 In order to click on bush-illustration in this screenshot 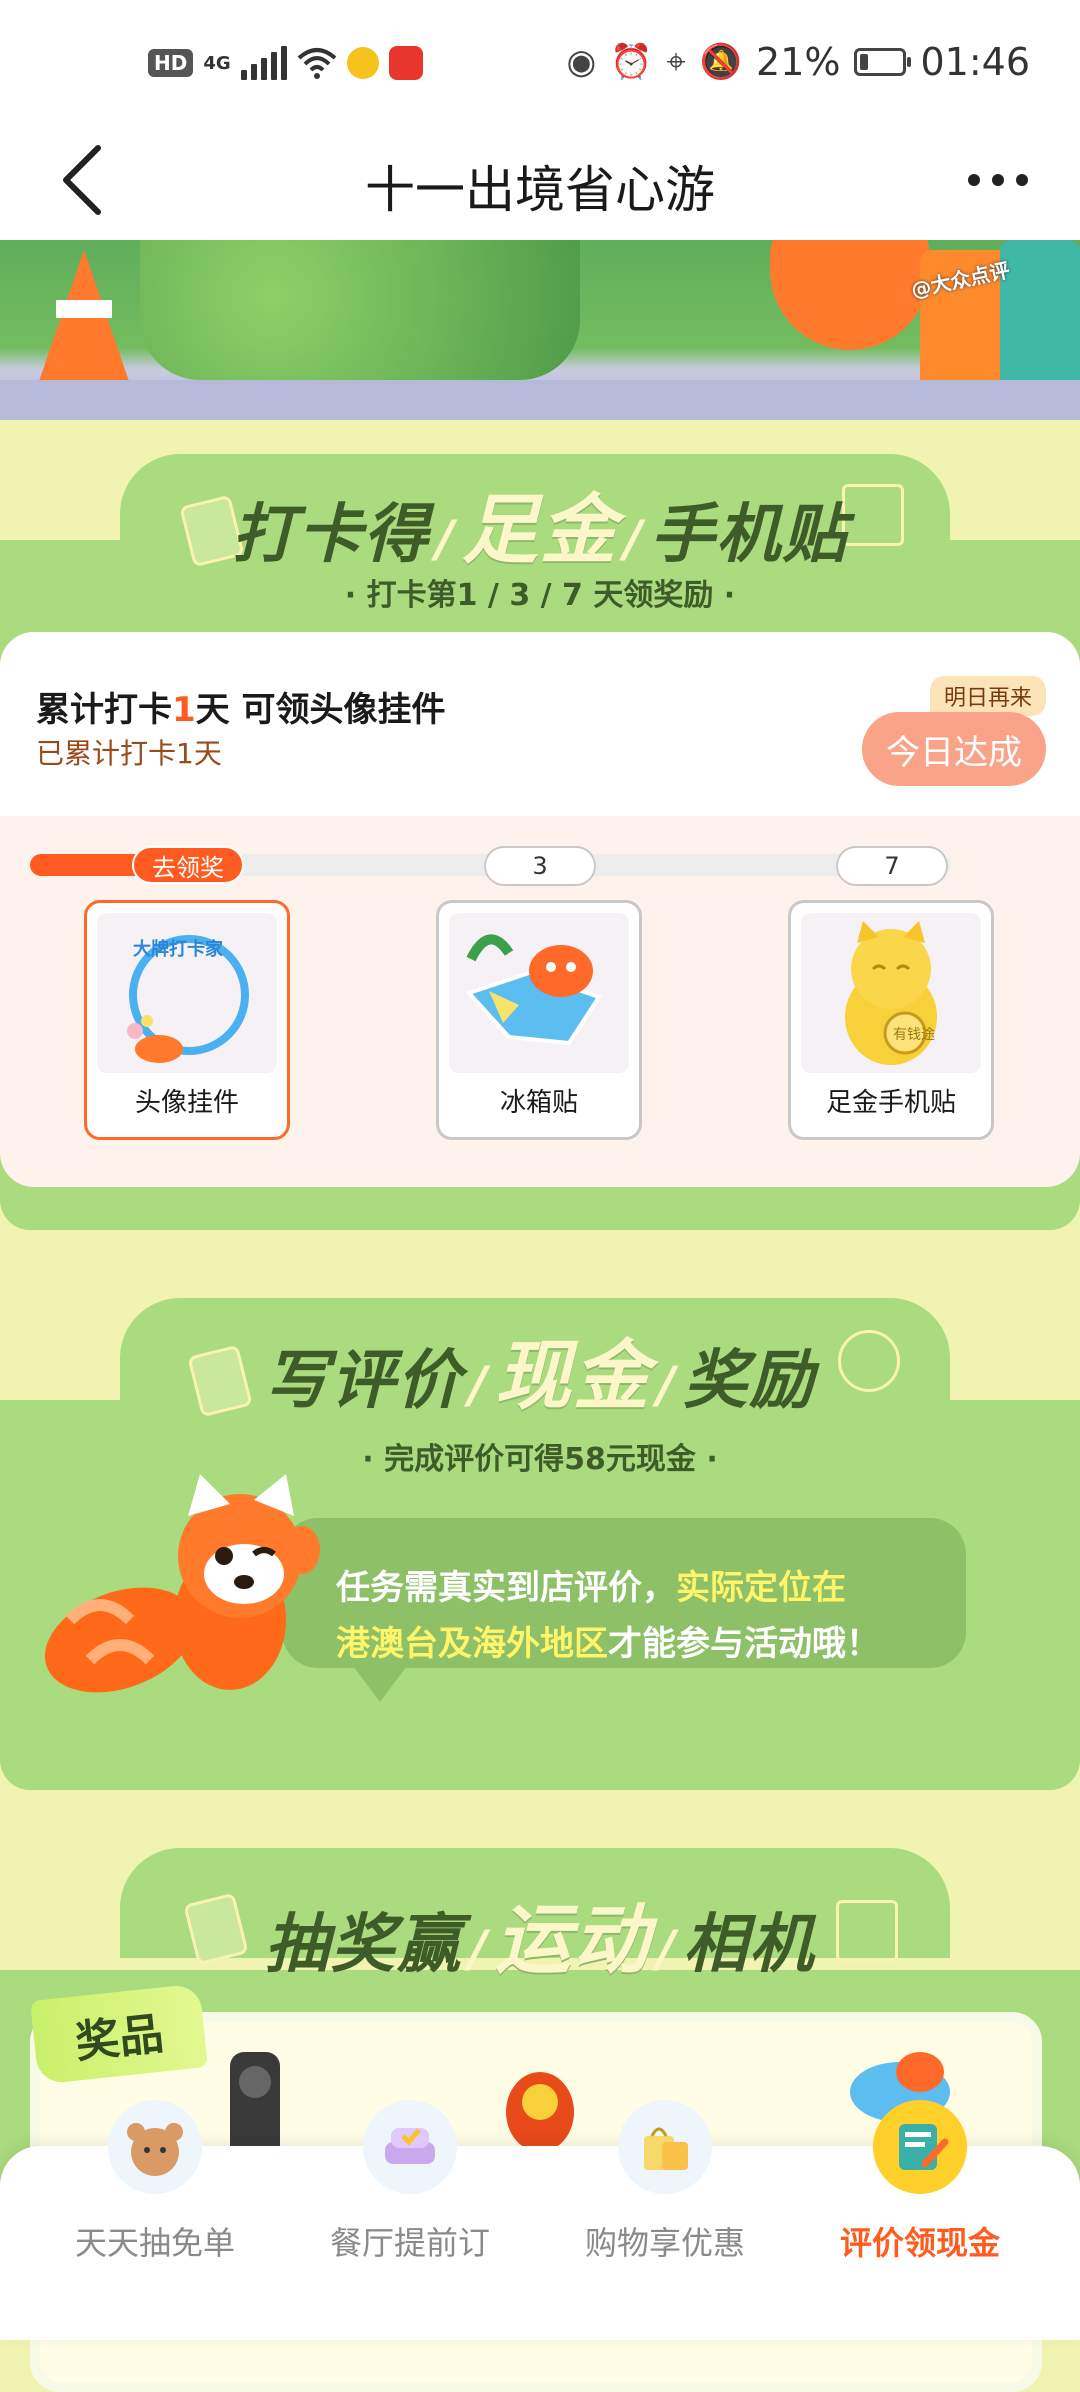, I will do `click(360, 310)`.